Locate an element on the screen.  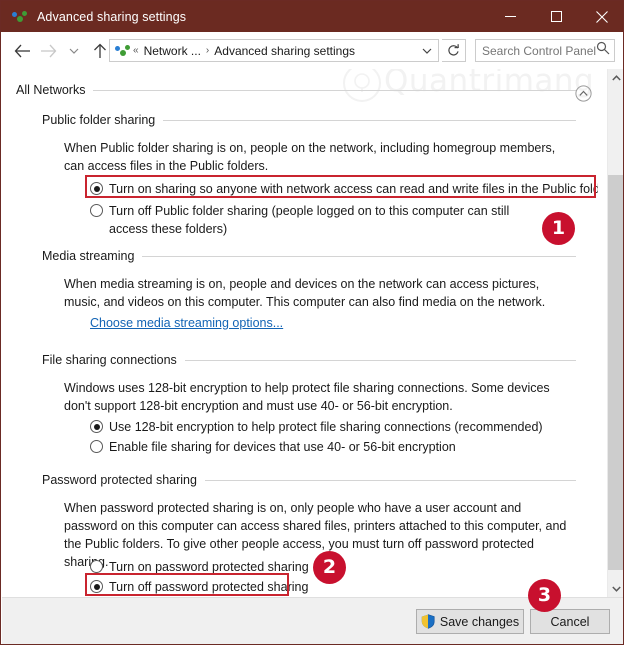
search-input: Search Control Panel is located at coordinates (539, 51).